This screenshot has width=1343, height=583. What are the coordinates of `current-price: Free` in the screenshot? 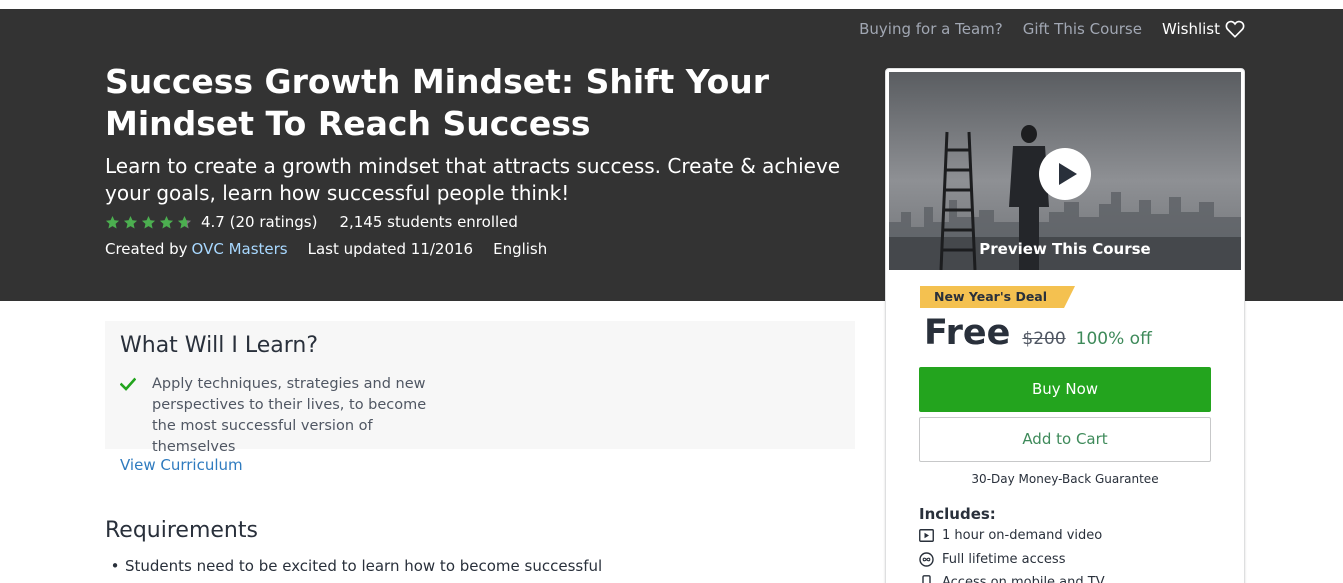 It's located at (967, 333).